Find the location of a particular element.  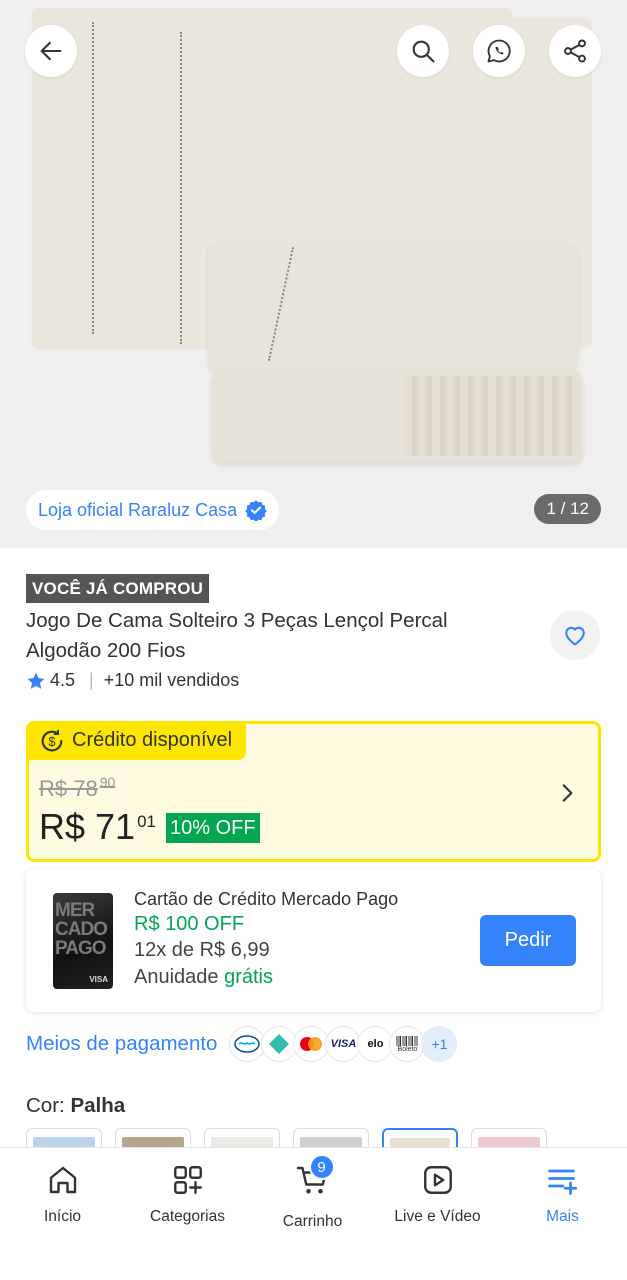

selected-color: Palha is located at coordinates (98, 1105).